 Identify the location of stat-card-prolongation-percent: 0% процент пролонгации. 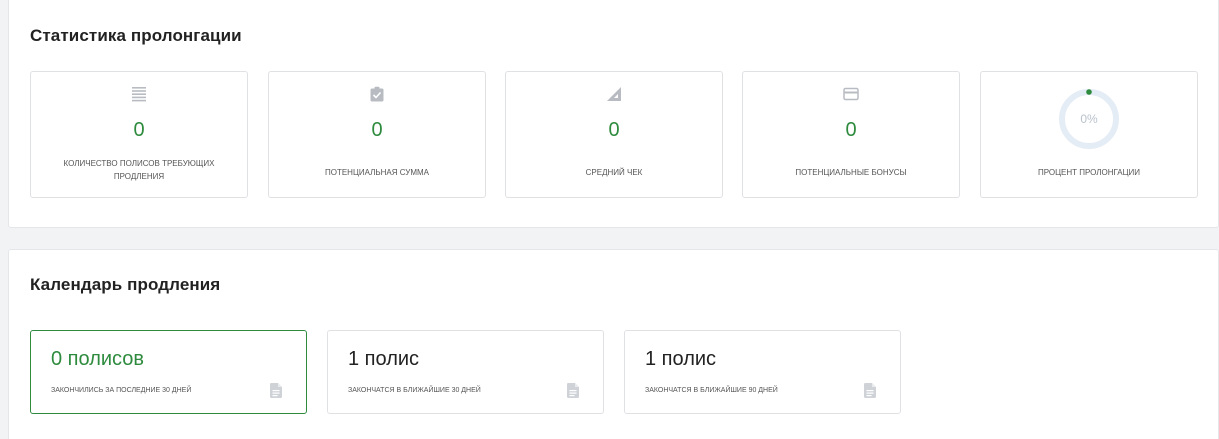
(1089, 134).